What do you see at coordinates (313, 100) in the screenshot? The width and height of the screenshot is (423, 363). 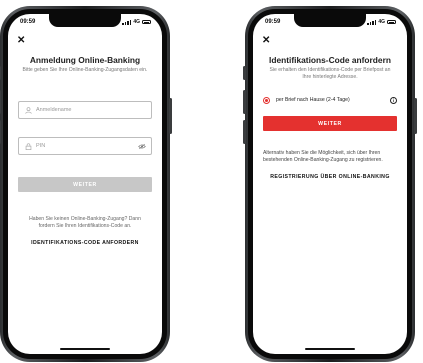 I see `option-label: per Brief nach Hause (2-4 Tage)` at bounding box center [313, 100].